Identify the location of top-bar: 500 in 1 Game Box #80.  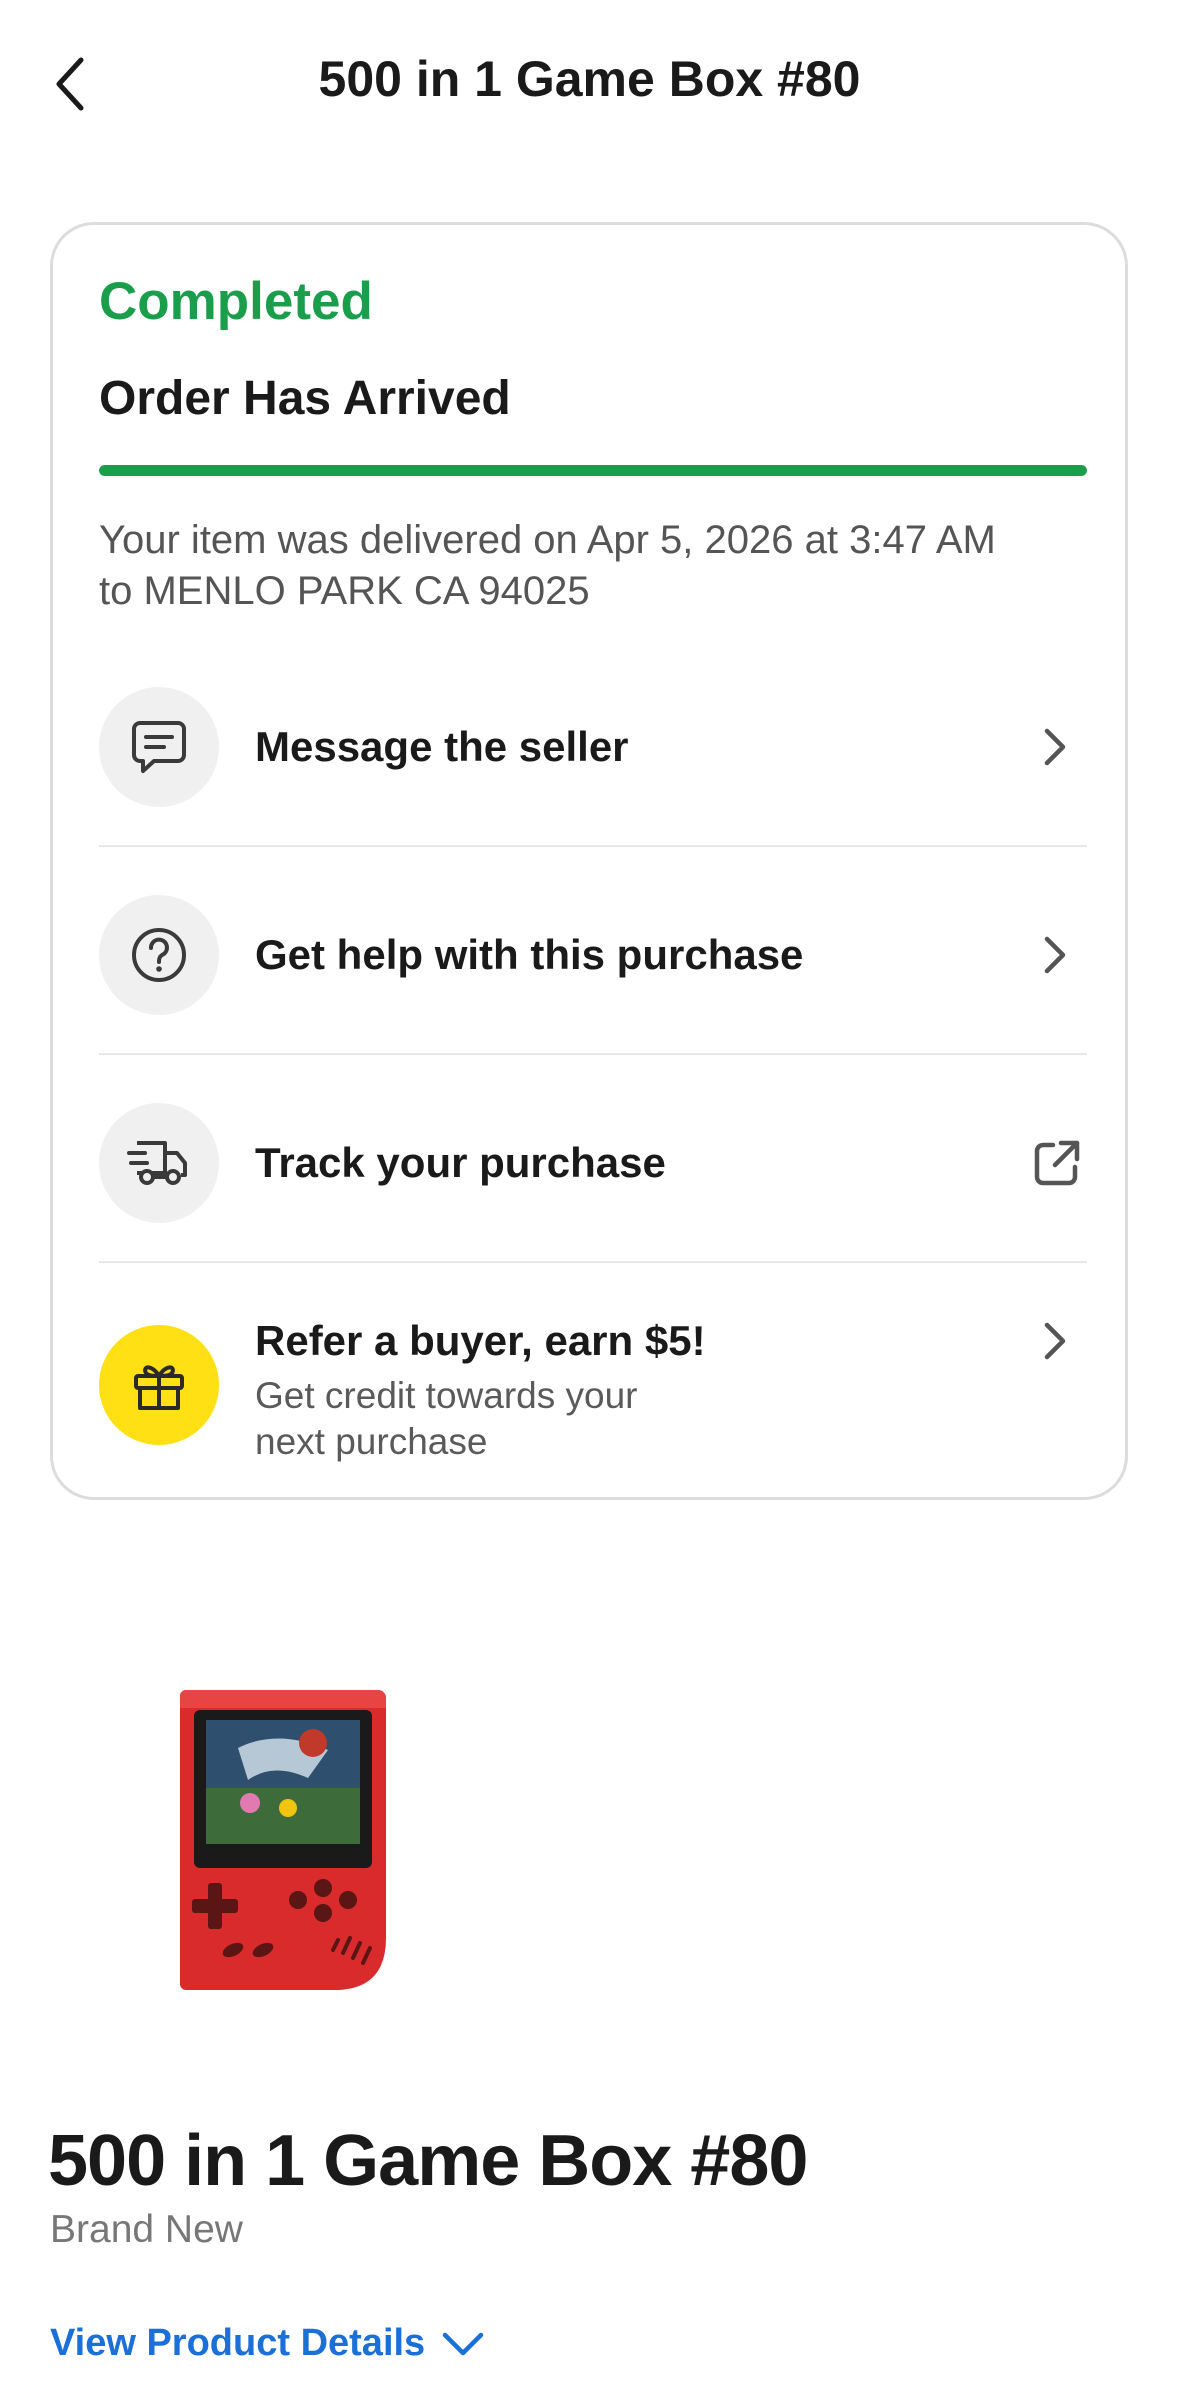
(589, 85).